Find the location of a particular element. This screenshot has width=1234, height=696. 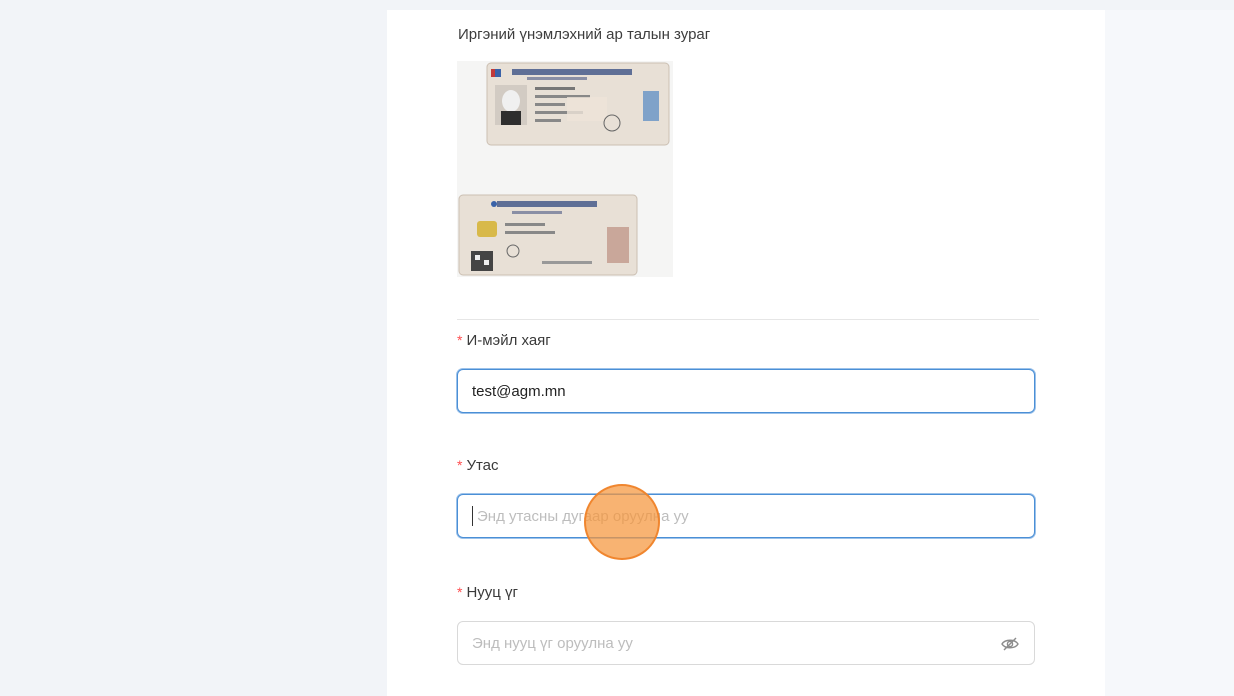

password-field: Энд нууц үг оруулна уу is located at coordinates (746, 643).